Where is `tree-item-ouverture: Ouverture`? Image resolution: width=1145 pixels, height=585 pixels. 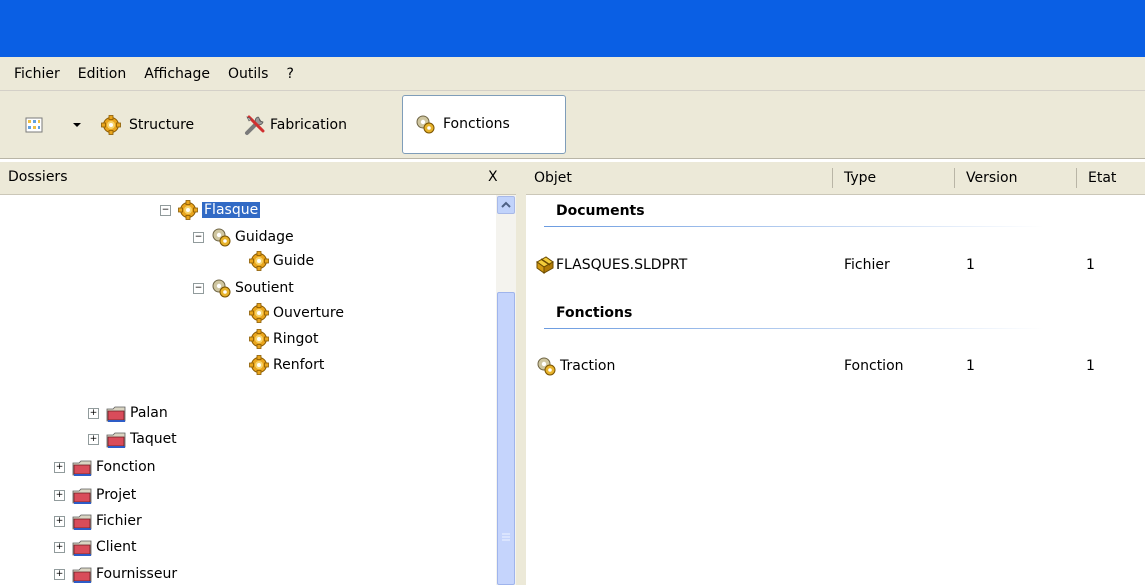 tree-item-ouverture: Ouverture is located at coordinates (296, 313).